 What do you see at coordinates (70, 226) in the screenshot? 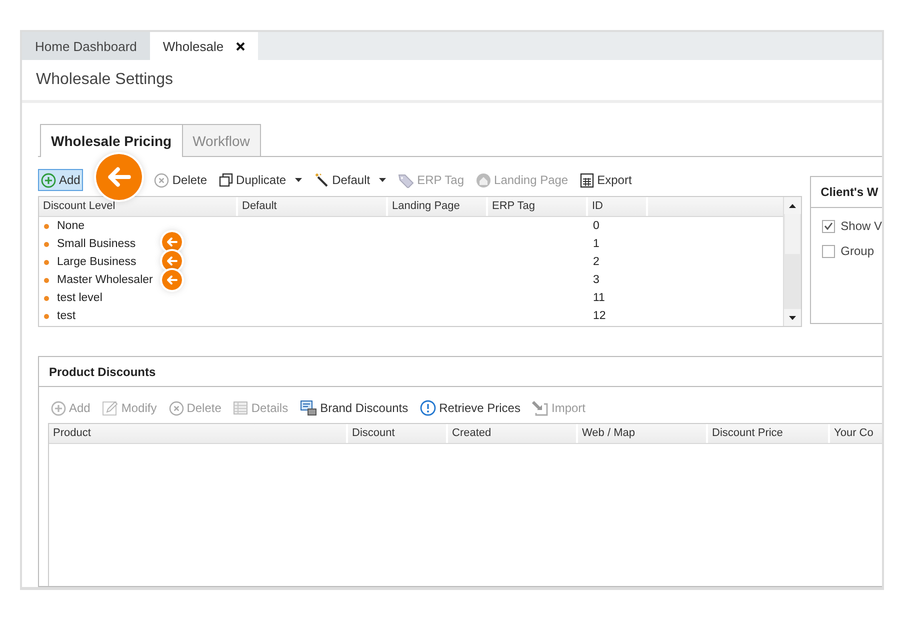
I see `discount-level-cell: None` at bounding box center [70, 226].